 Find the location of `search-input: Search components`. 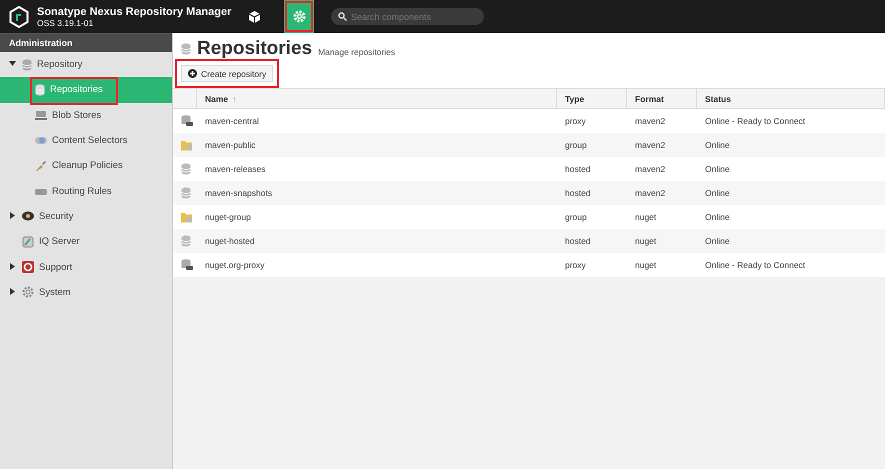

search-input: Search components is located at coordinates (413, 17).